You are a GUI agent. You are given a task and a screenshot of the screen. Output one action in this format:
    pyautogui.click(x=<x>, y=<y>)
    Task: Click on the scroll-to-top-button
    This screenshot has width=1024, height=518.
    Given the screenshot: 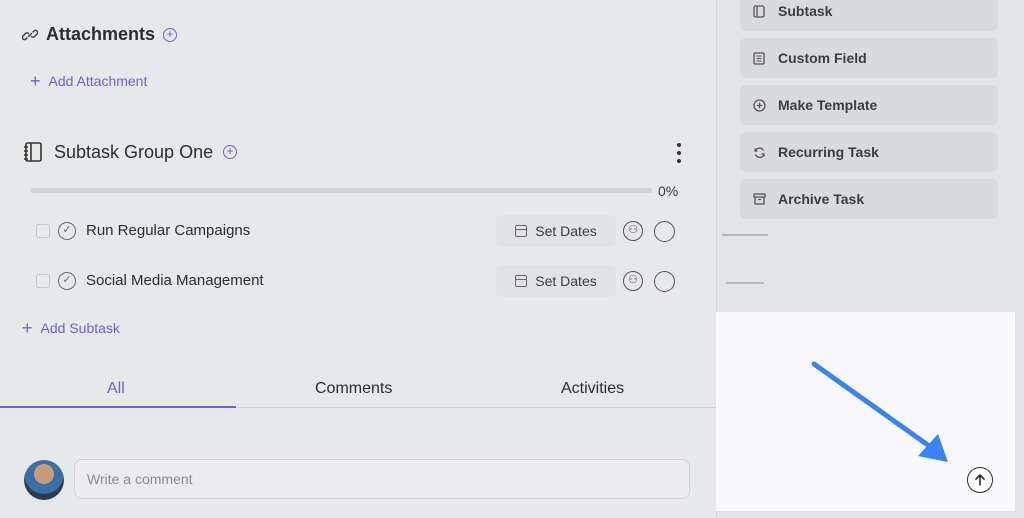 What is the action you would take?
    pyautogui.click(x=980, y=480)
    